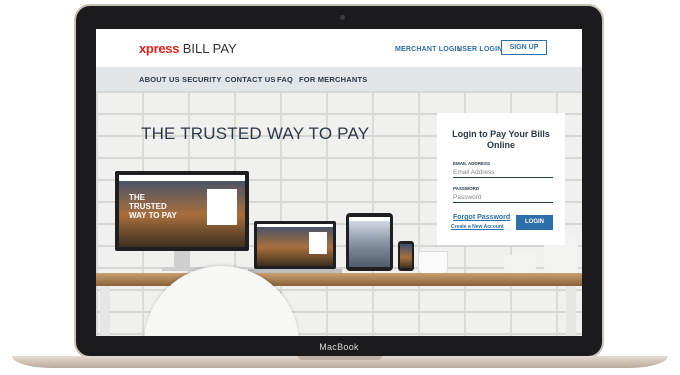  What do you see at coordinates (339, 347) in the screenshot?
I see `device-brand-label: MacBook` at bounding box center [339, 347].